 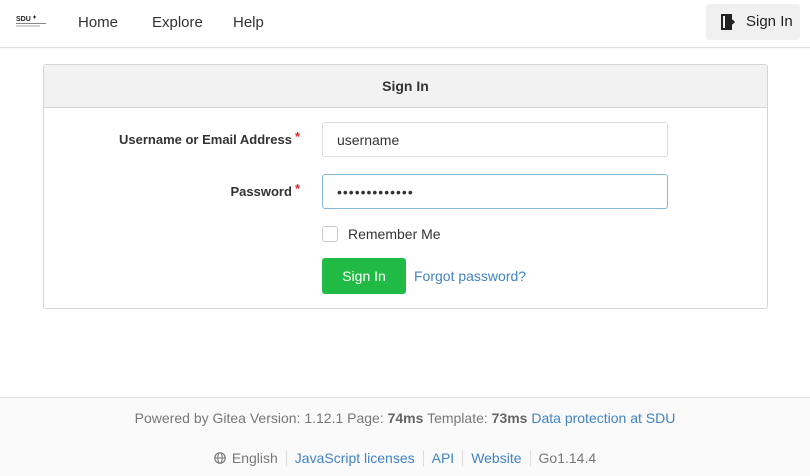 What do you see at coordinates (567, 458) in the screenshot?
I see `go-version: Go1.14.4` at bounding box center [567, 458].